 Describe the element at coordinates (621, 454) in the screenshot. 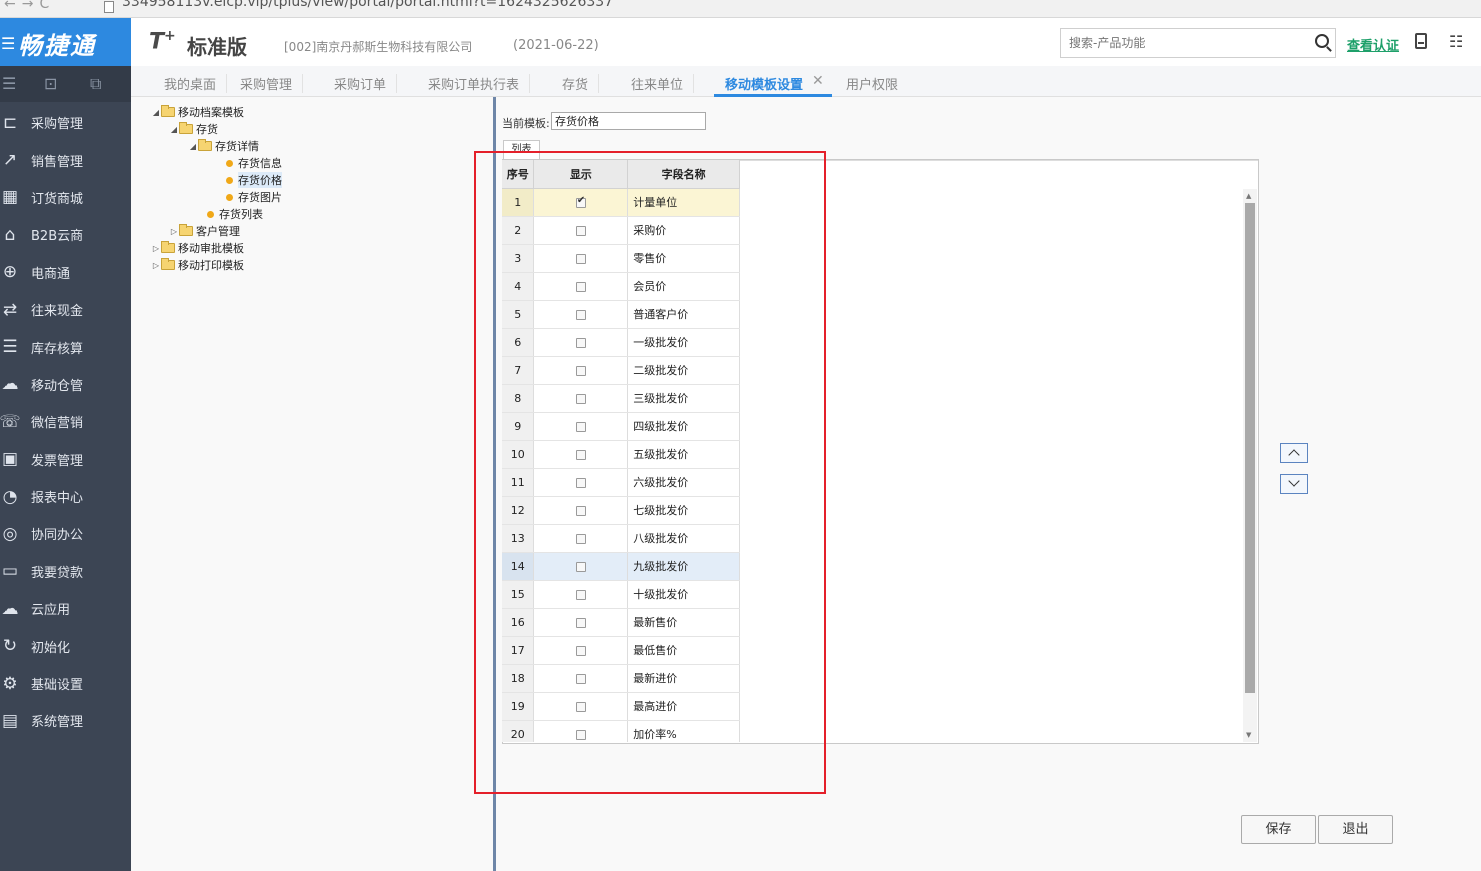

I see `table-row: 10 五级批发价` at that location.